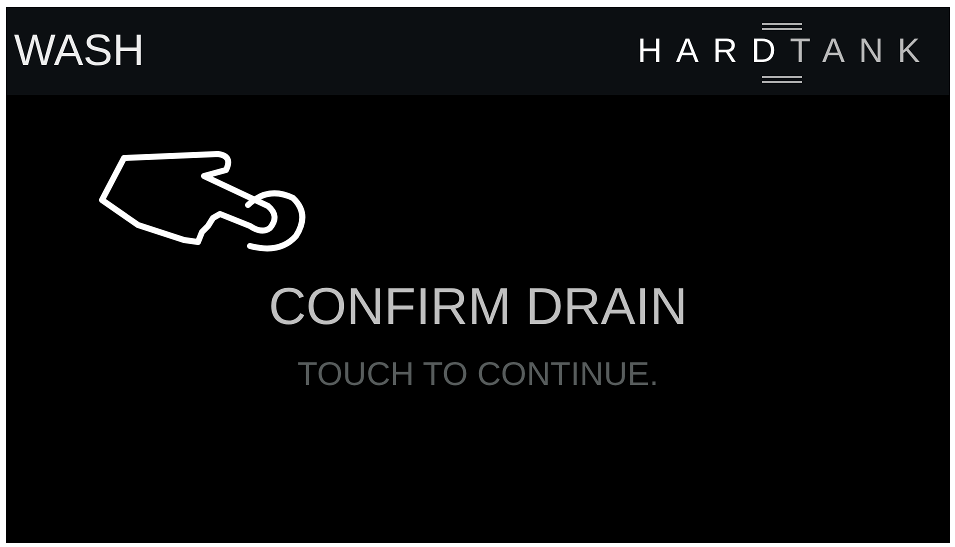 The height and width of the screenshot is (547, 955). Describe the element at coordinates (478, 374) in the screenshot. I see `prompt-subtitle: TOUCH TO CONTINUE.` at that location.